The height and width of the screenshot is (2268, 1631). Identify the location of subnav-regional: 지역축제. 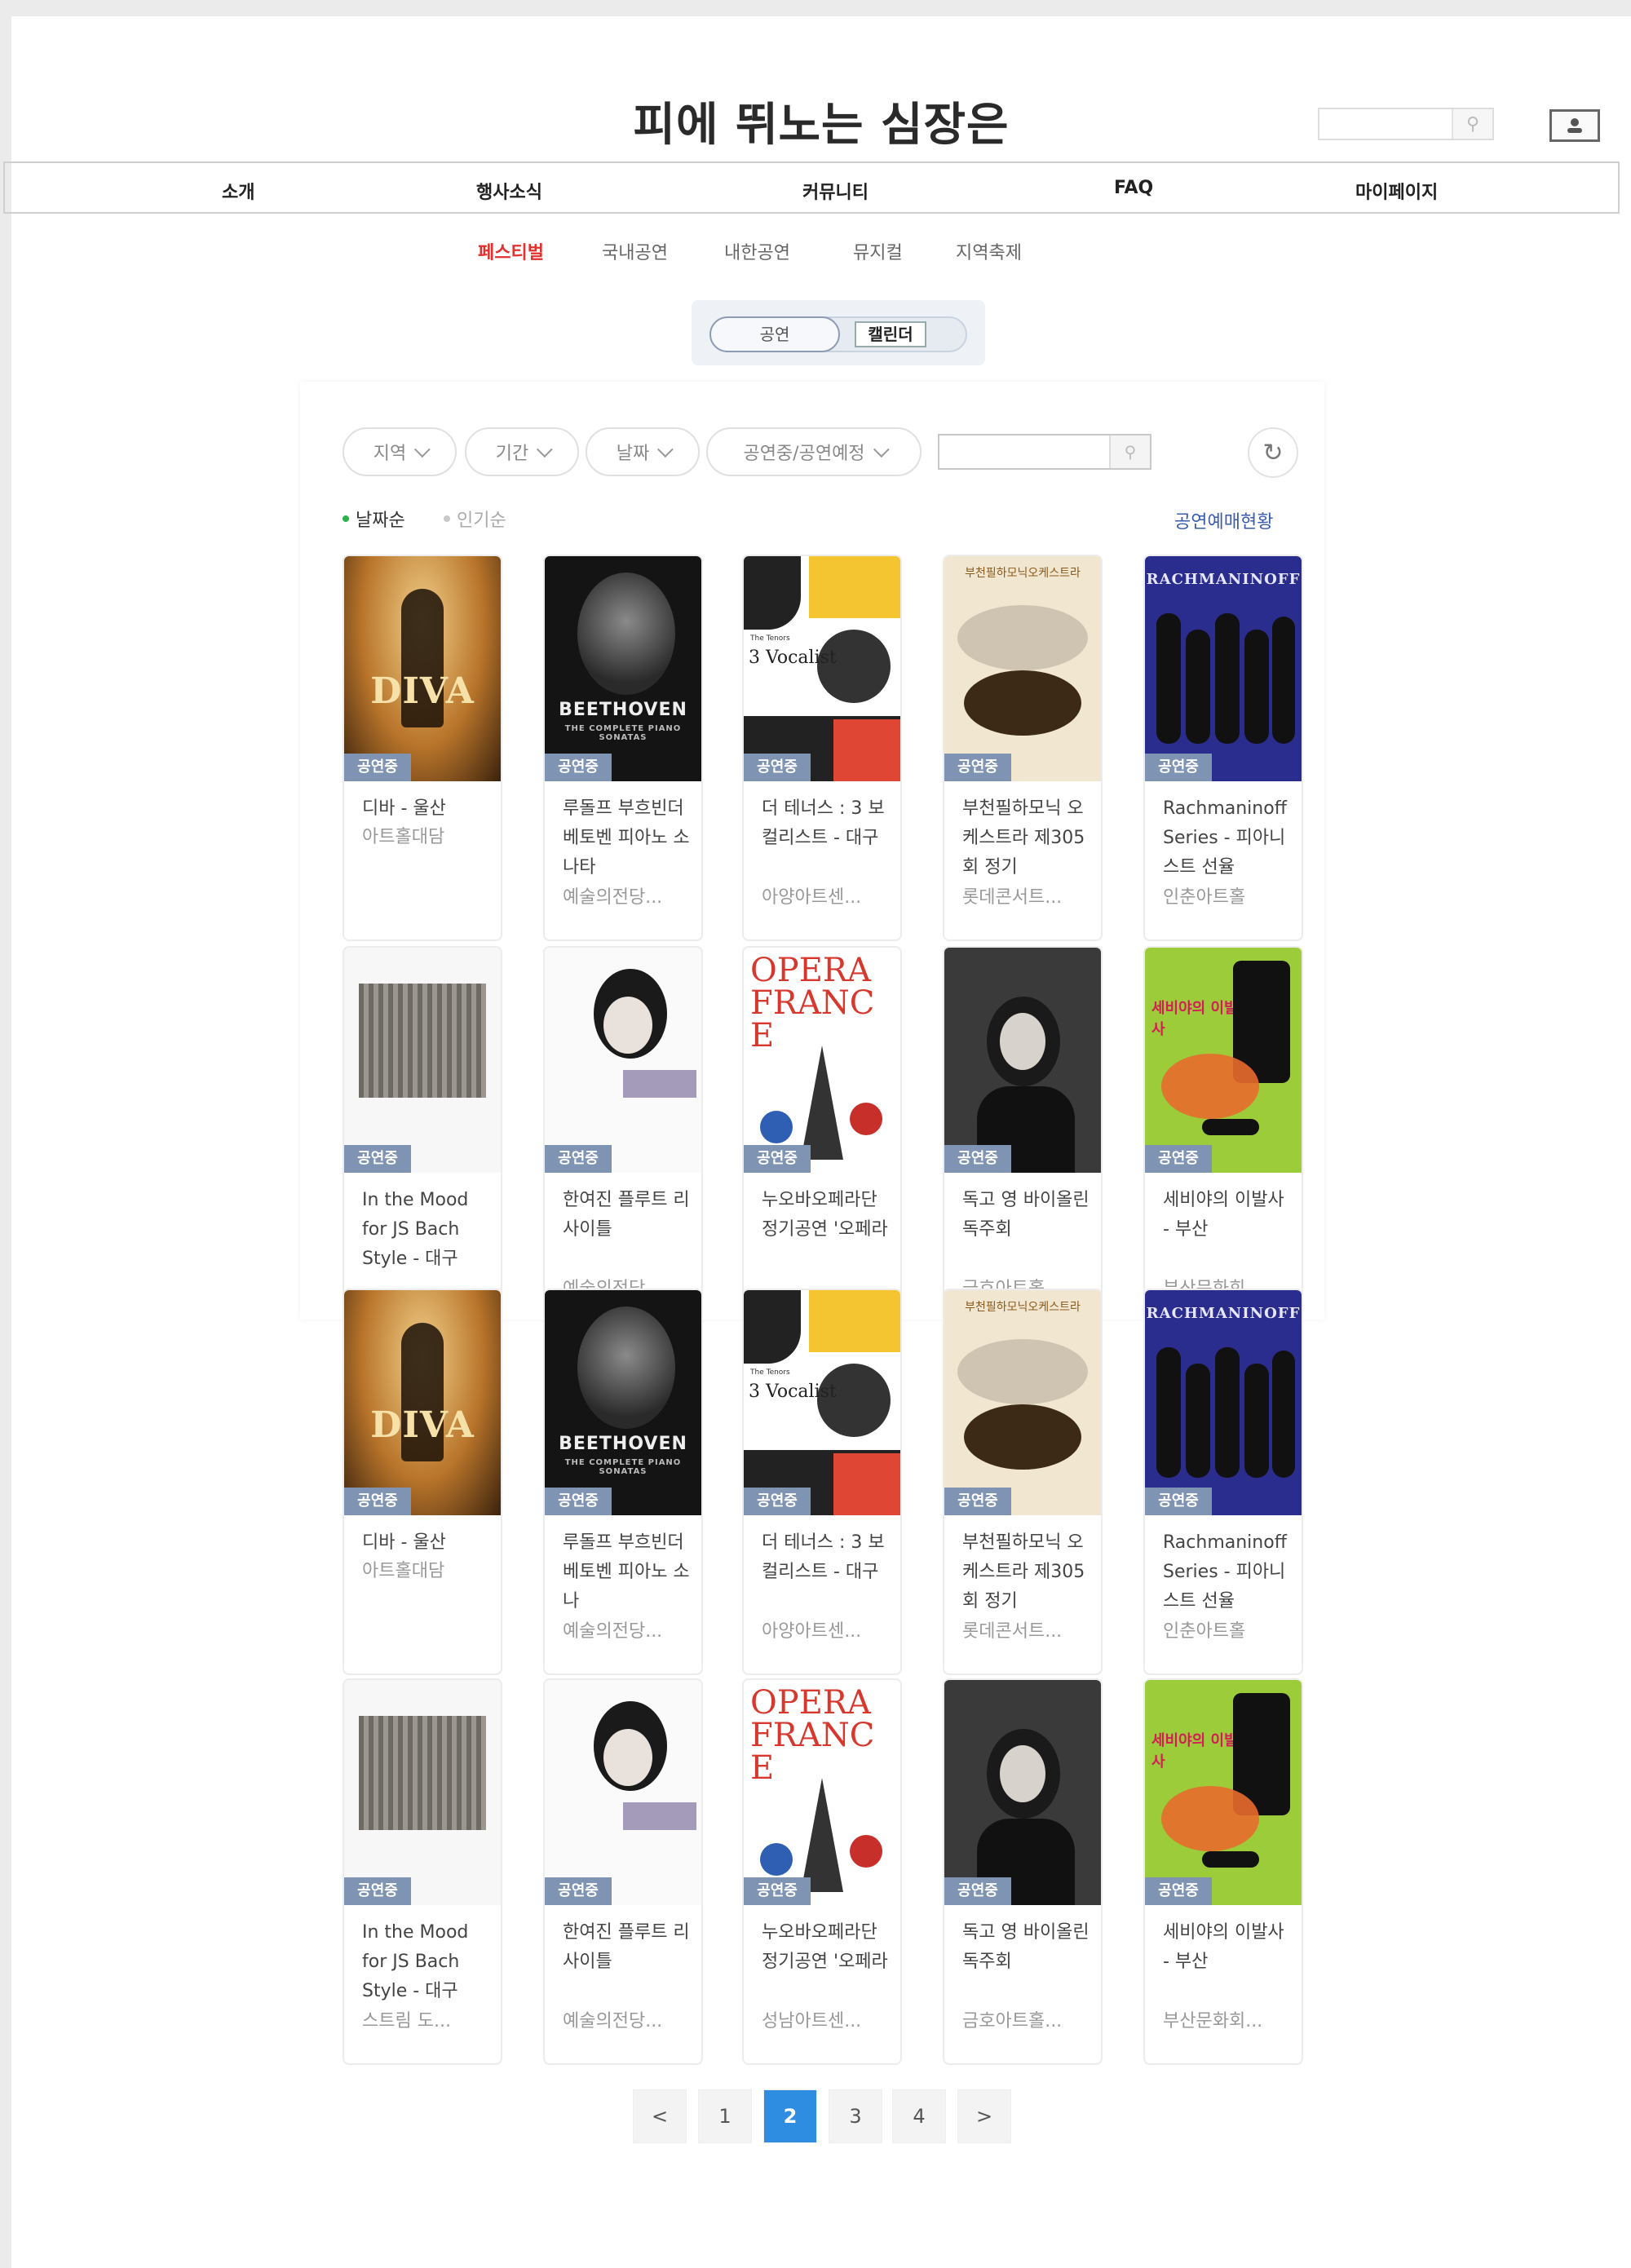
(989, 251).